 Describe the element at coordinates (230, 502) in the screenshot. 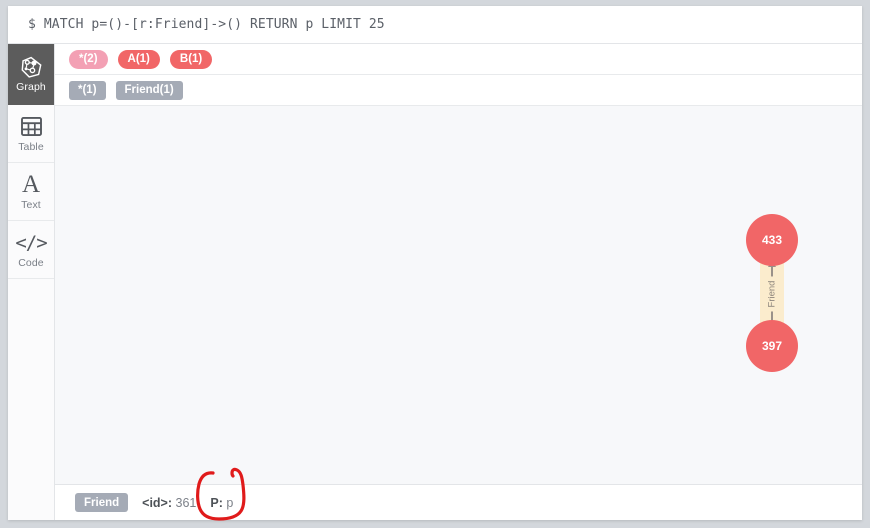

I see `status-property-value: p` at that location.